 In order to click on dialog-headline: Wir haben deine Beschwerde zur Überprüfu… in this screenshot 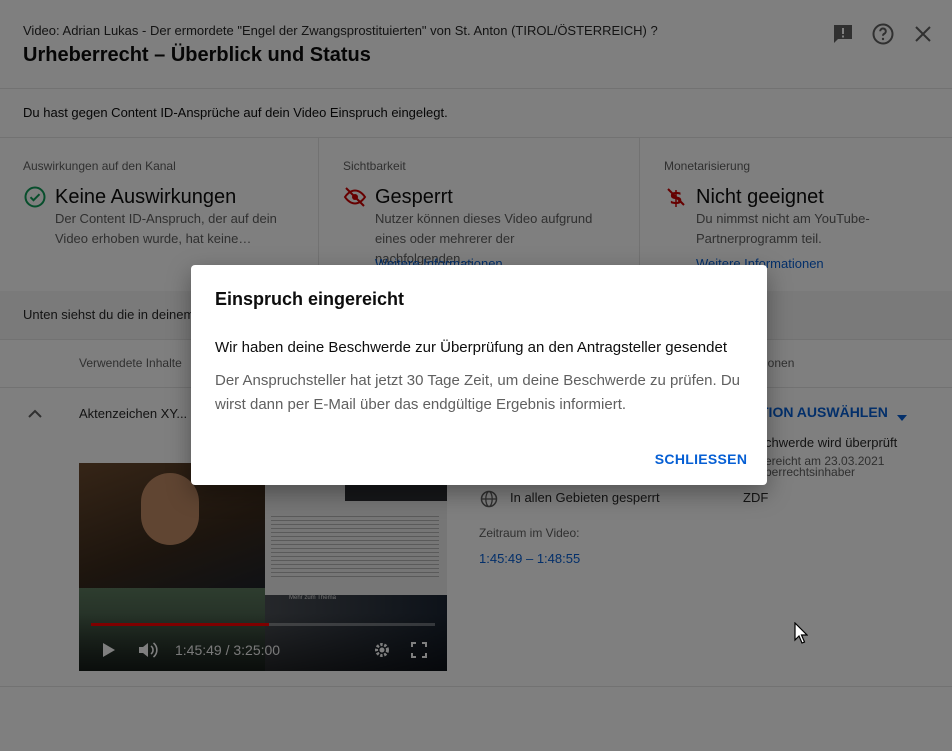, I will do `click(471, 347)`.